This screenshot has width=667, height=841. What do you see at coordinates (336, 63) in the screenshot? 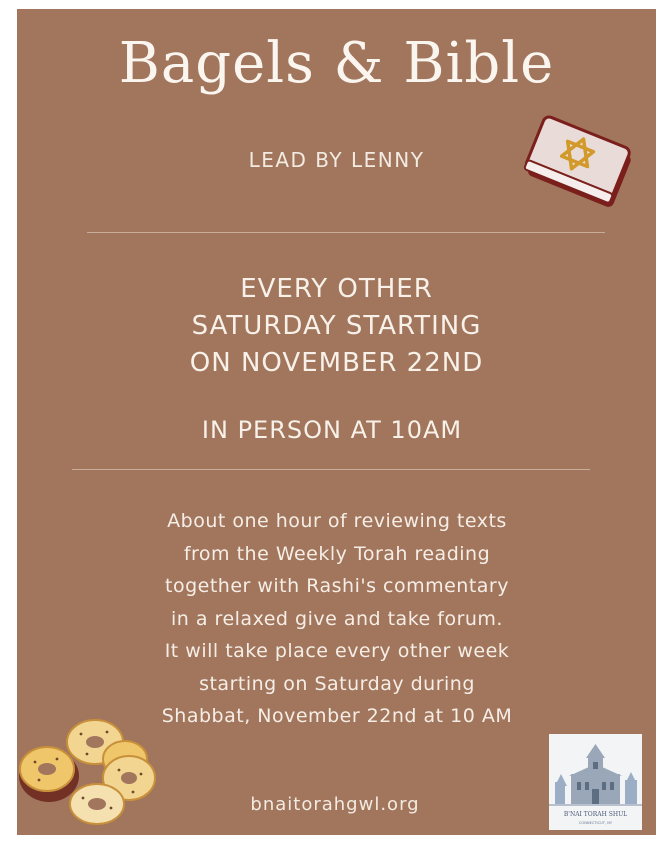
I see `flyer-title: Bagels & Bible` at bounding box center [336, 63].